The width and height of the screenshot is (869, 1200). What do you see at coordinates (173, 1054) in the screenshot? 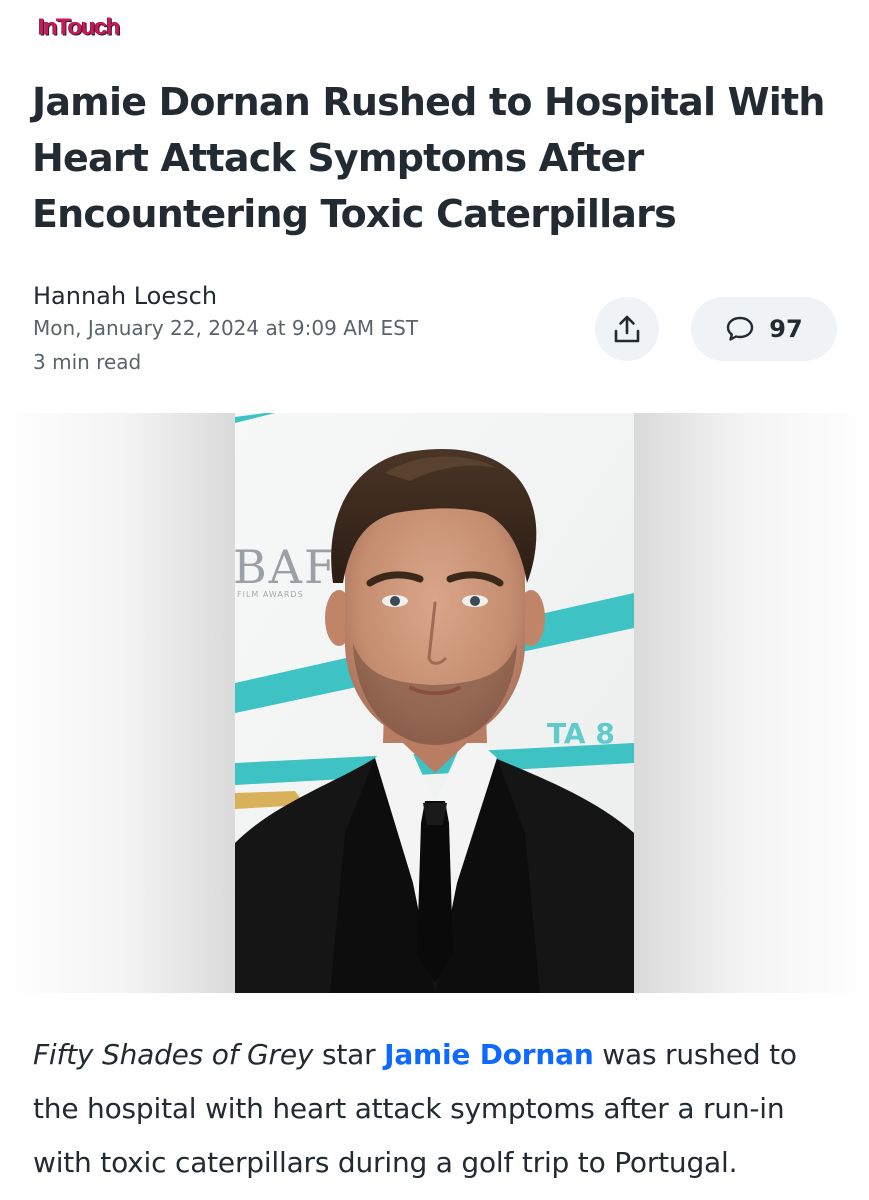
I see `film-title: Fifty Shades of Grey` at bounding box center [173, 1054].